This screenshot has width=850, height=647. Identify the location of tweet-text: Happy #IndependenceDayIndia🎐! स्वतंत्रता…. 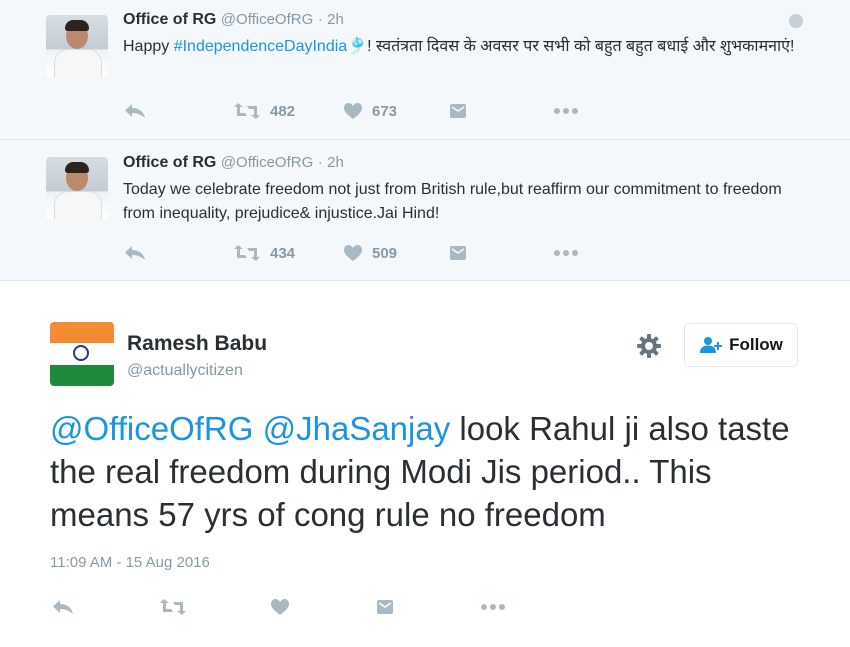
(463, 47).